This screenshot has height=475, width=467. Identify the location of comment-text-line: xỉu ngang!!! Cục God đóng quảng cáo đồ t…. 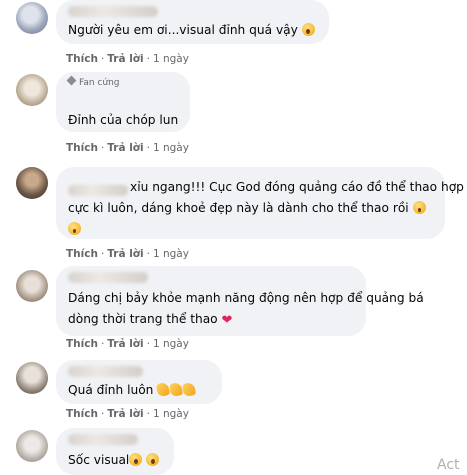
(297, 187).